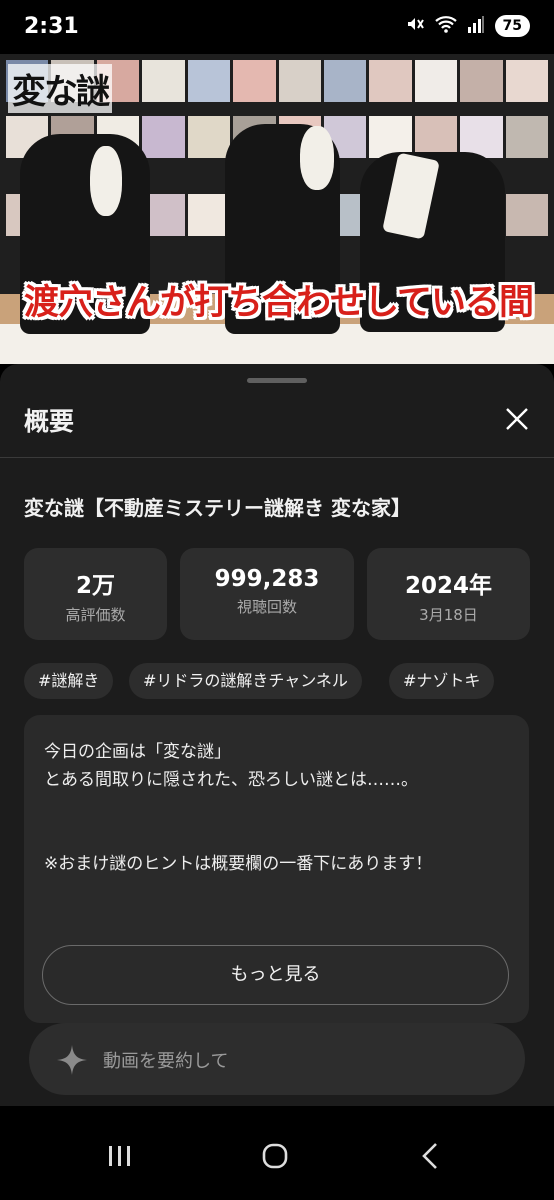  What do you see at coordinates (238, 864) in the screenshot?
I see `description-line: ※おまけ謎のヒントは概要欄の一番下にあります！` at bounding box center [238, 864].